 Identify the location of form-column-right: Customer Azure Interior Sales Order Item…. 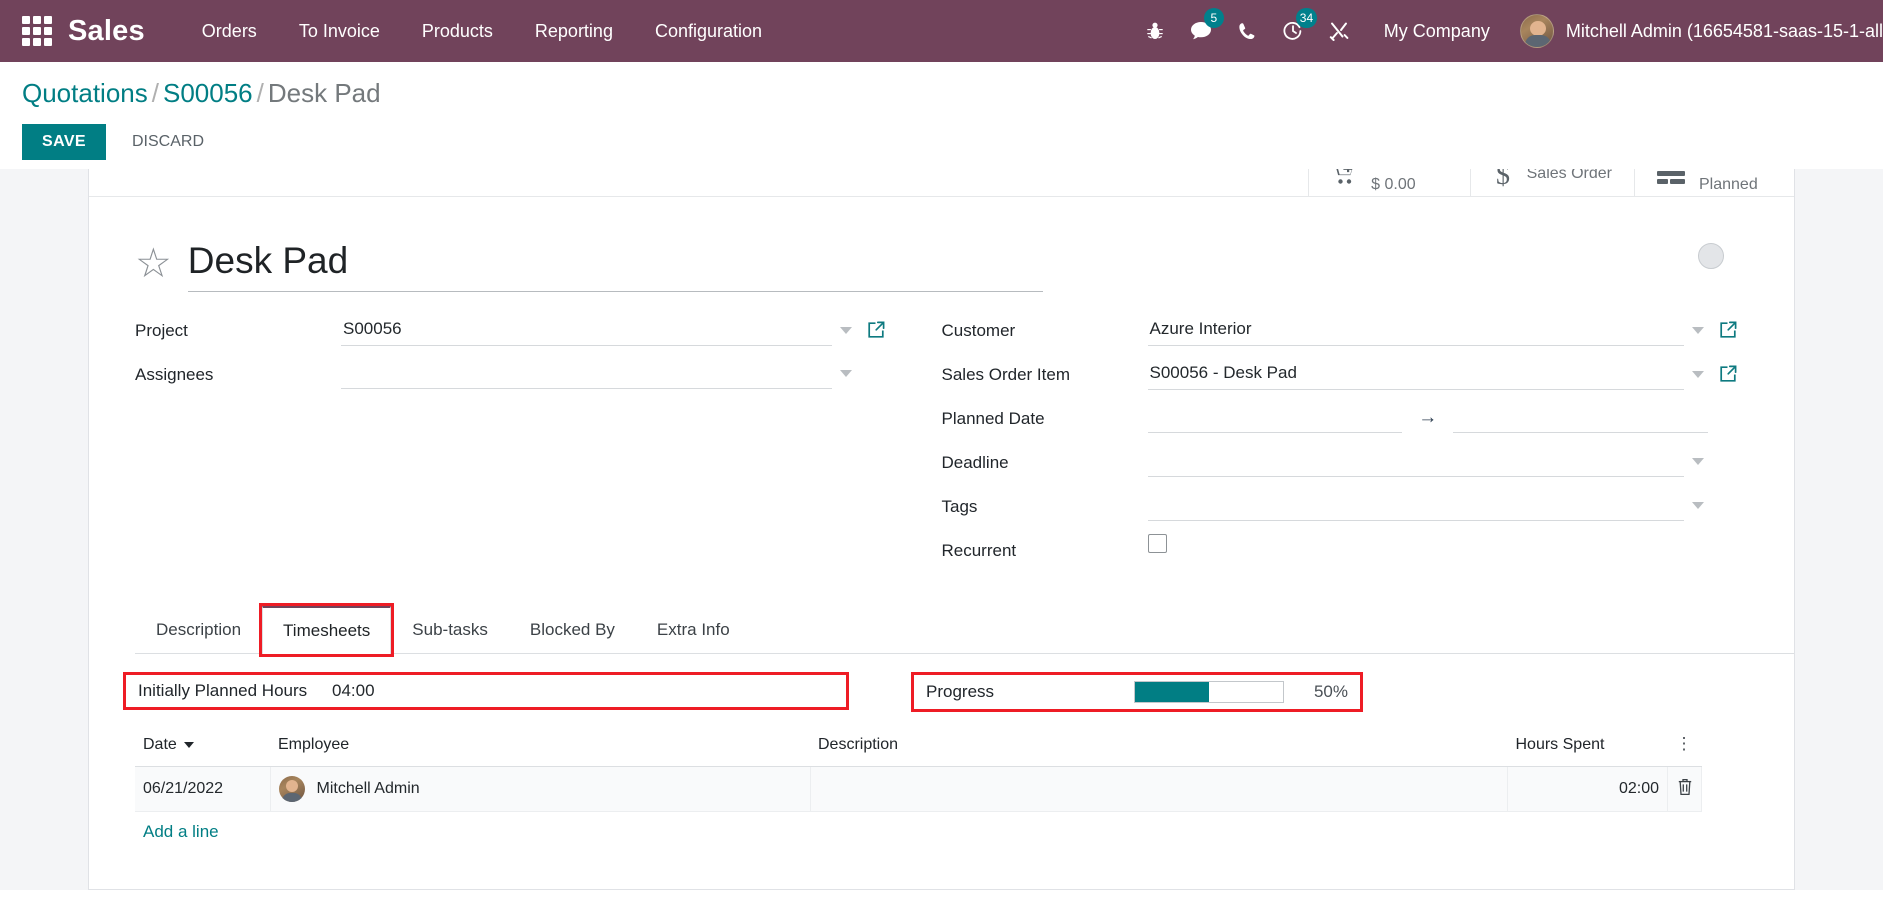
(1345, 446).